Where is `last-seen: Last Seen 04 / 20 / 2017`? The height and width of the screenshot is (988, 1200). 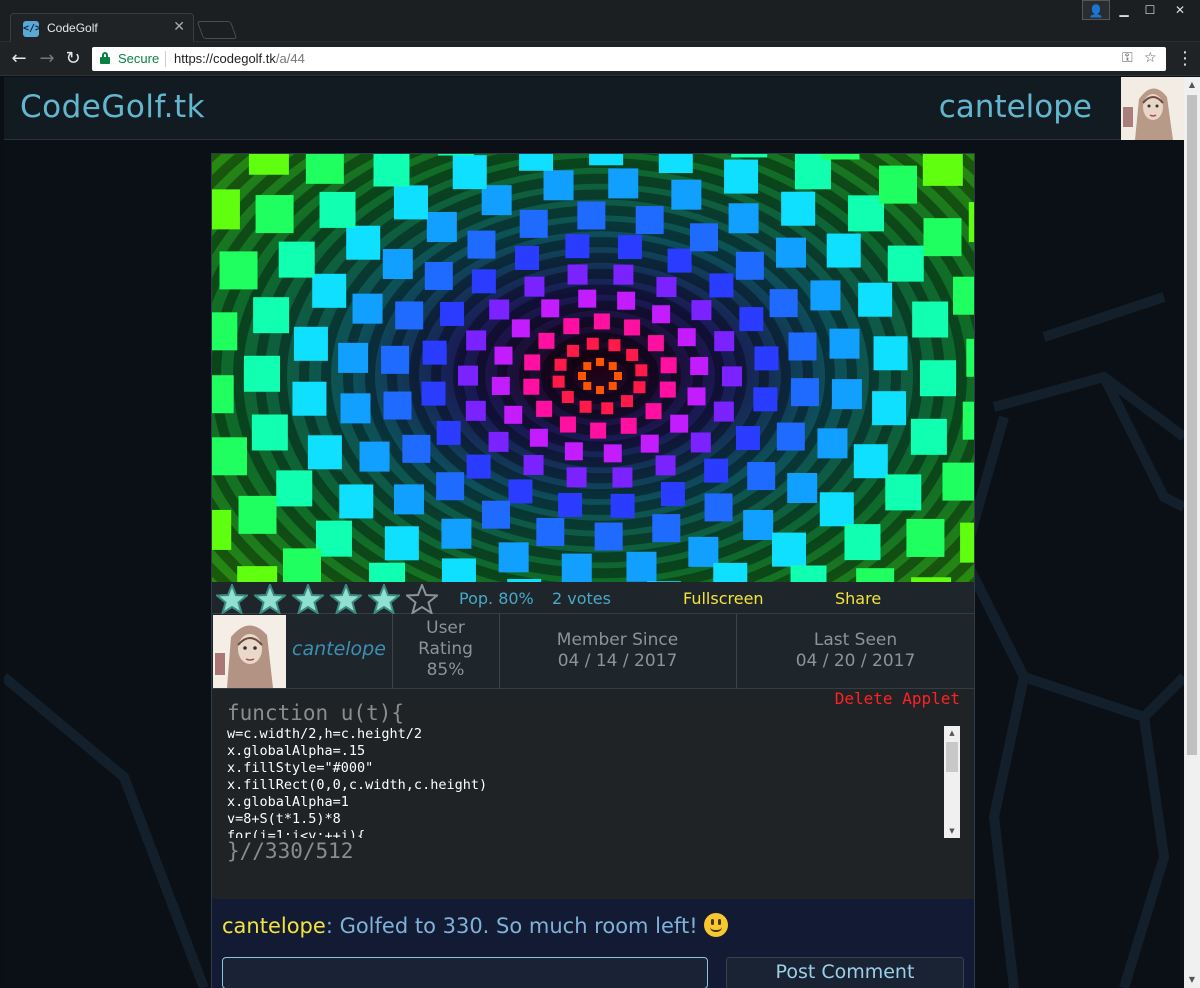
last-seen: Last Seen 04 / 20 / 2017 is located at coordinates (855, 651).